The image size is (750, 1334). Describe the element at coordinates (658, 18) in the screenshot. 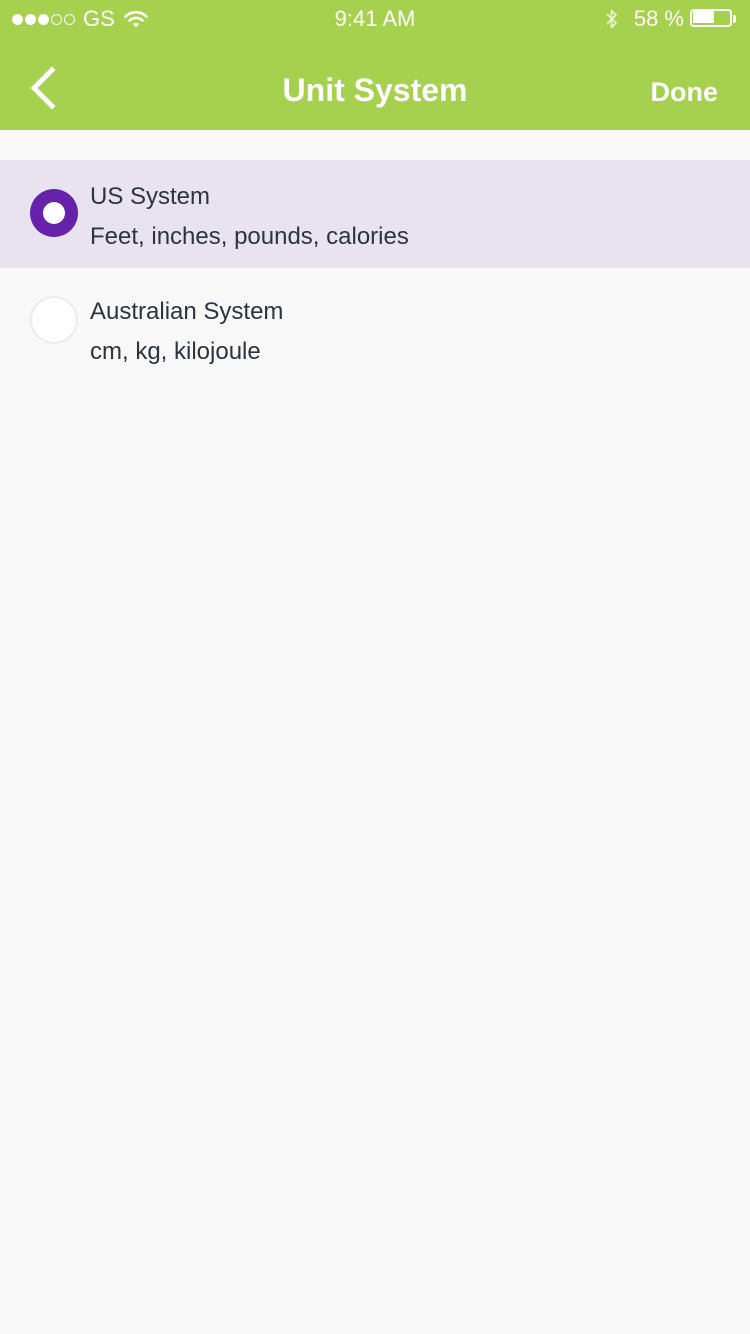

I see `battery-percent: 58 %` at that location.